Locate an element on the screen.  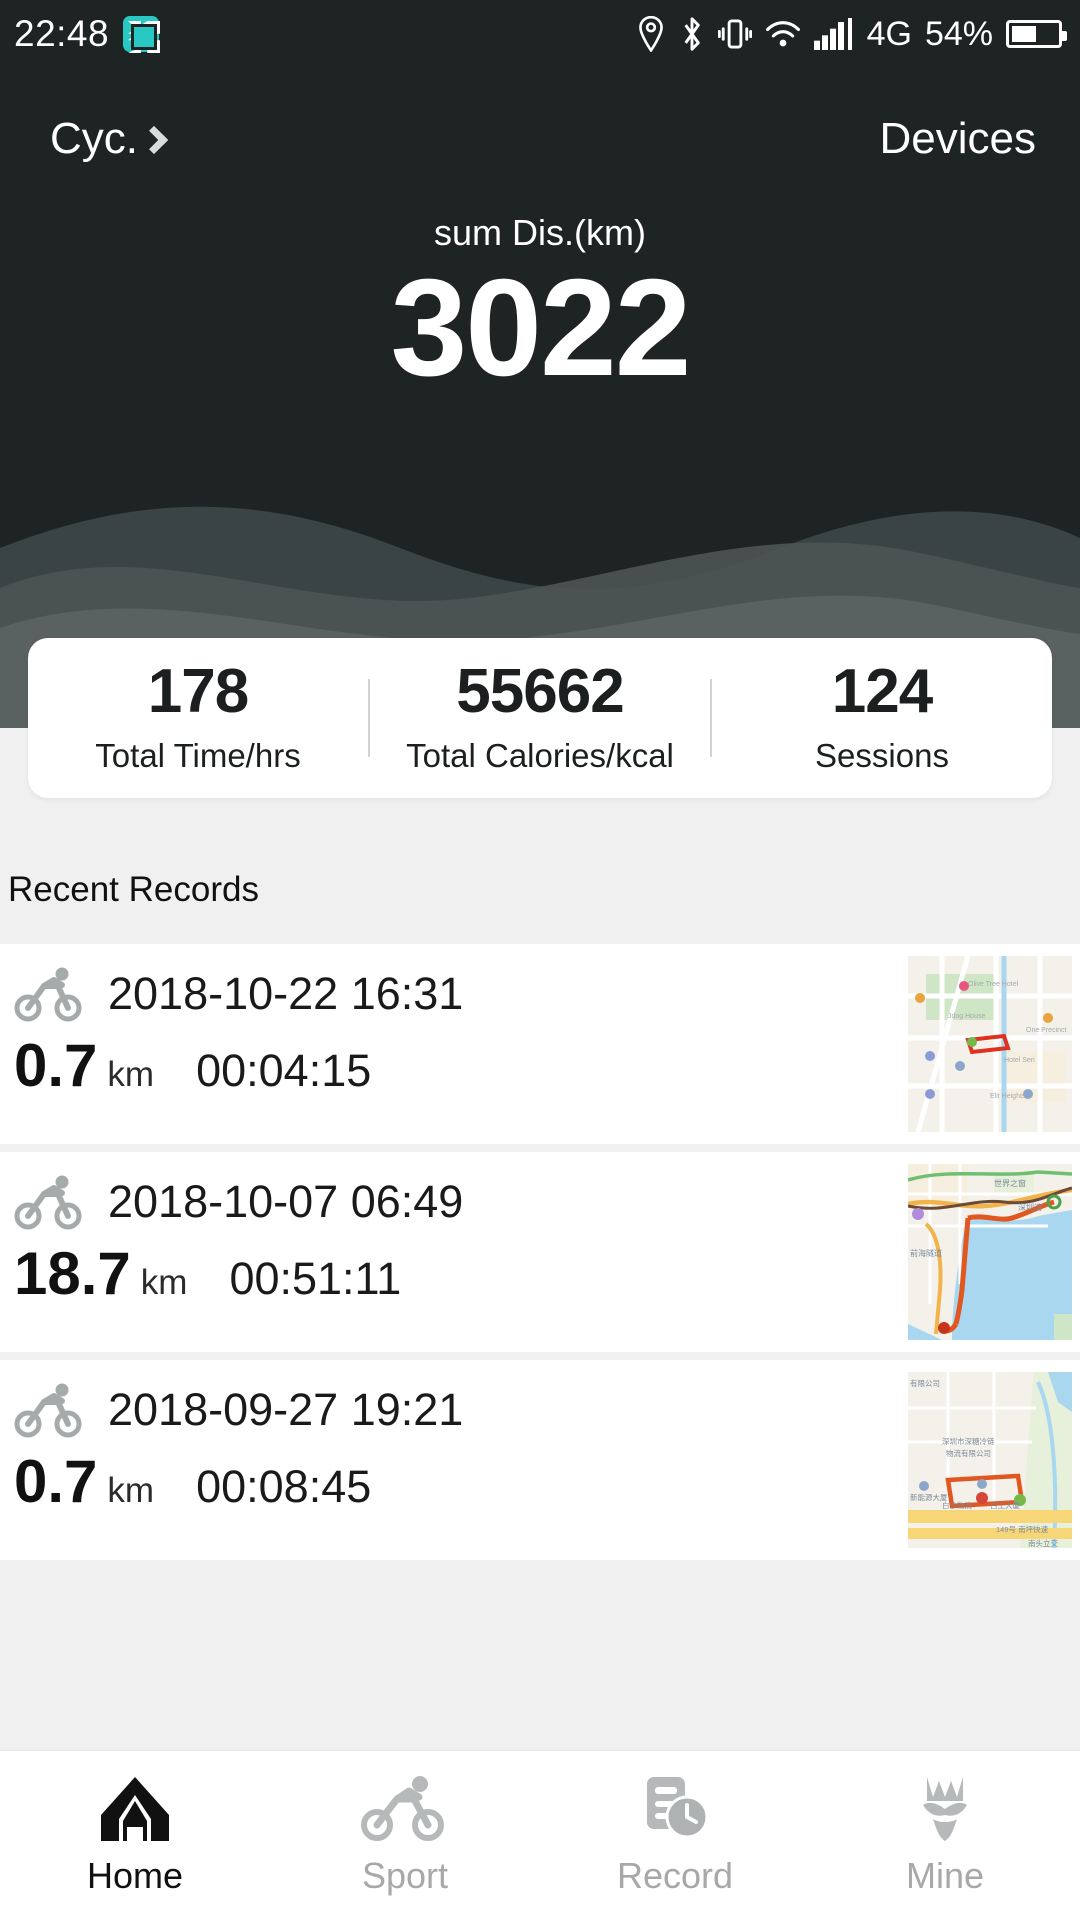
network-type: 4G is located at coordinates (889, 33).